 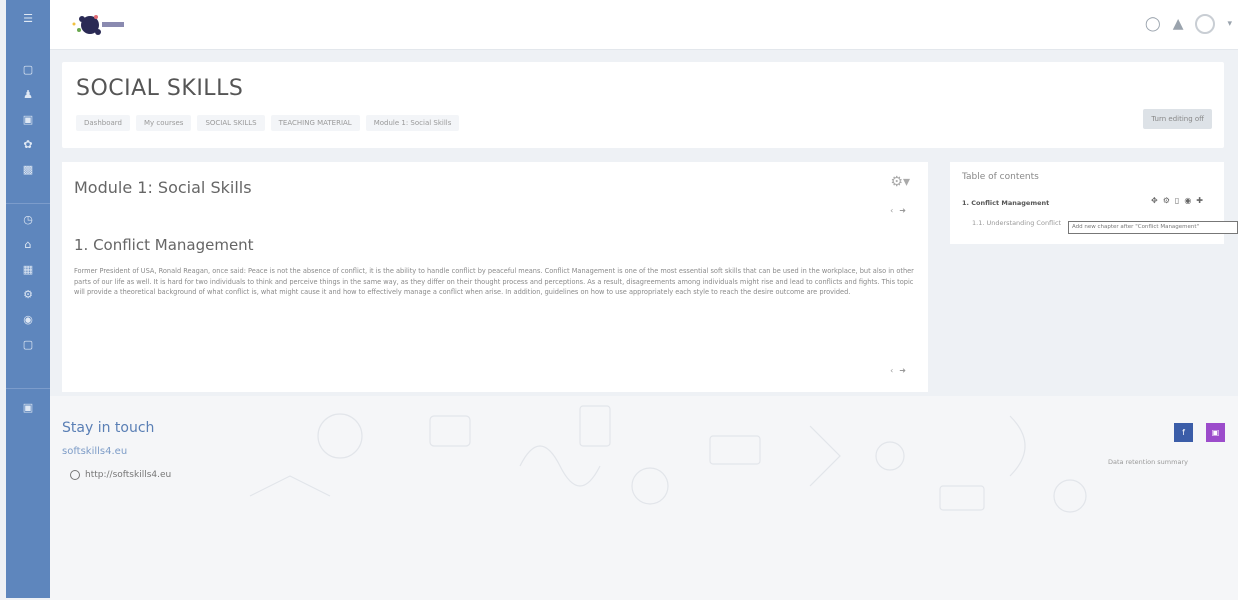 What do you see at coordinates (1016, 223) in the screenshot?
I see `toc-subchapter: 1.1. Understanding Conflict` at bounding box center [1016, 223].